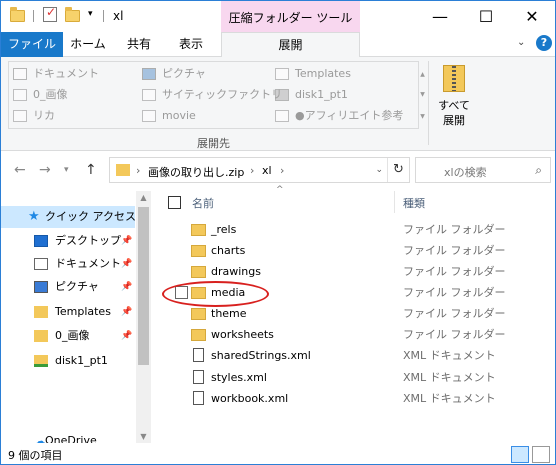 The width and height of the screenshot is (556, 465). I want to click on status-bar: 9 個の項目, so click(278, 453).